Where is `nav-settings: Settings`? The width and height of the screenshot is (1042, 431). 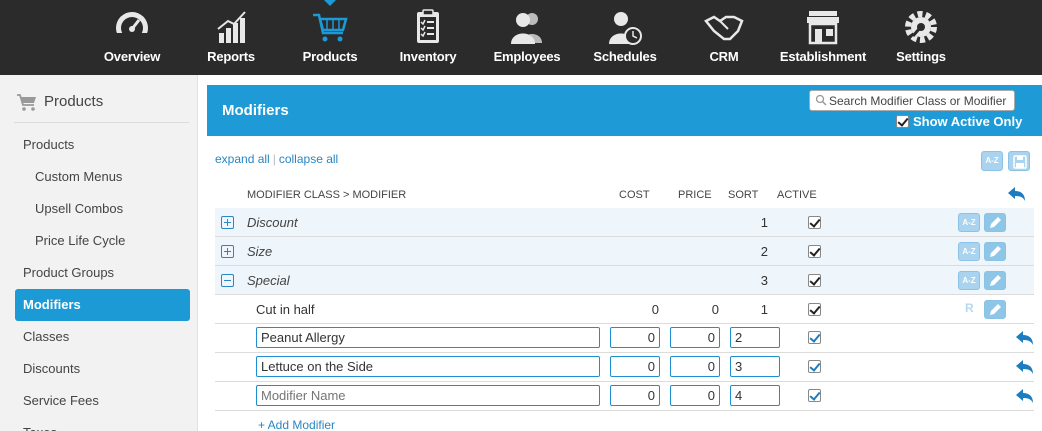 nav-settings: Settings is located at coordinates (921, 37).